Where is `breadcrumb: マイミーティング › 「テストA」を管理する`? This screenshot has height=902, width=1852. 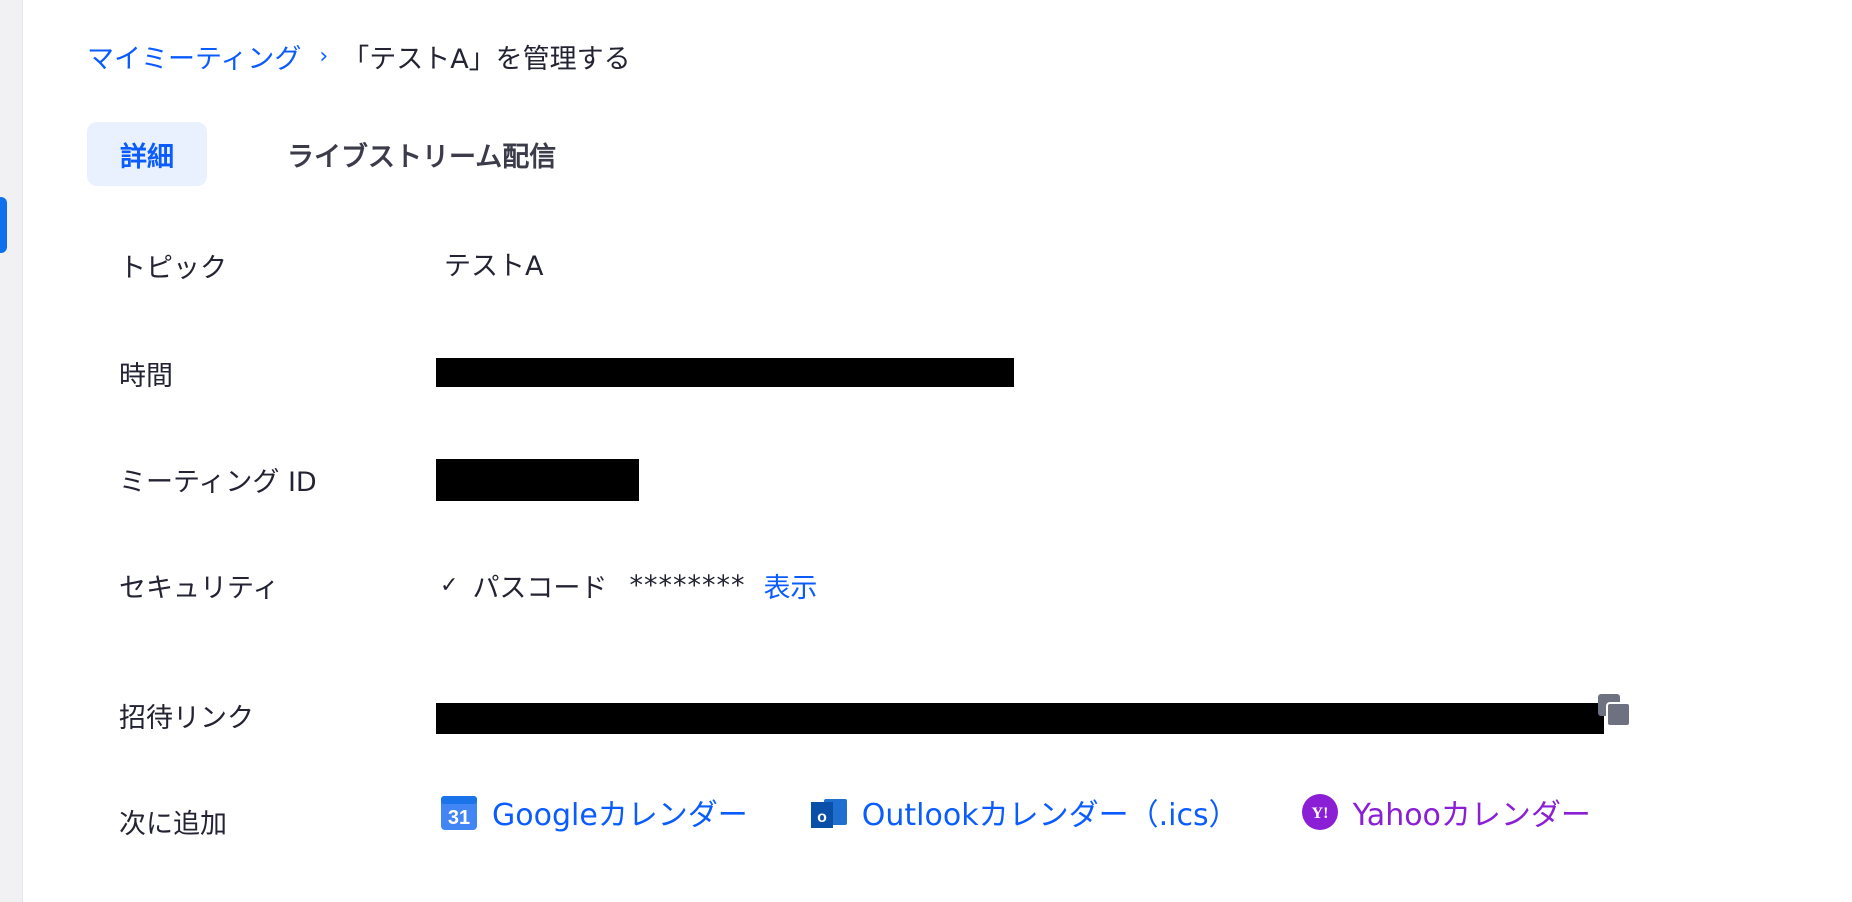 breadcrumb: マイミーティング › 「テストA」を管理する is located at coordinates (359, 56).